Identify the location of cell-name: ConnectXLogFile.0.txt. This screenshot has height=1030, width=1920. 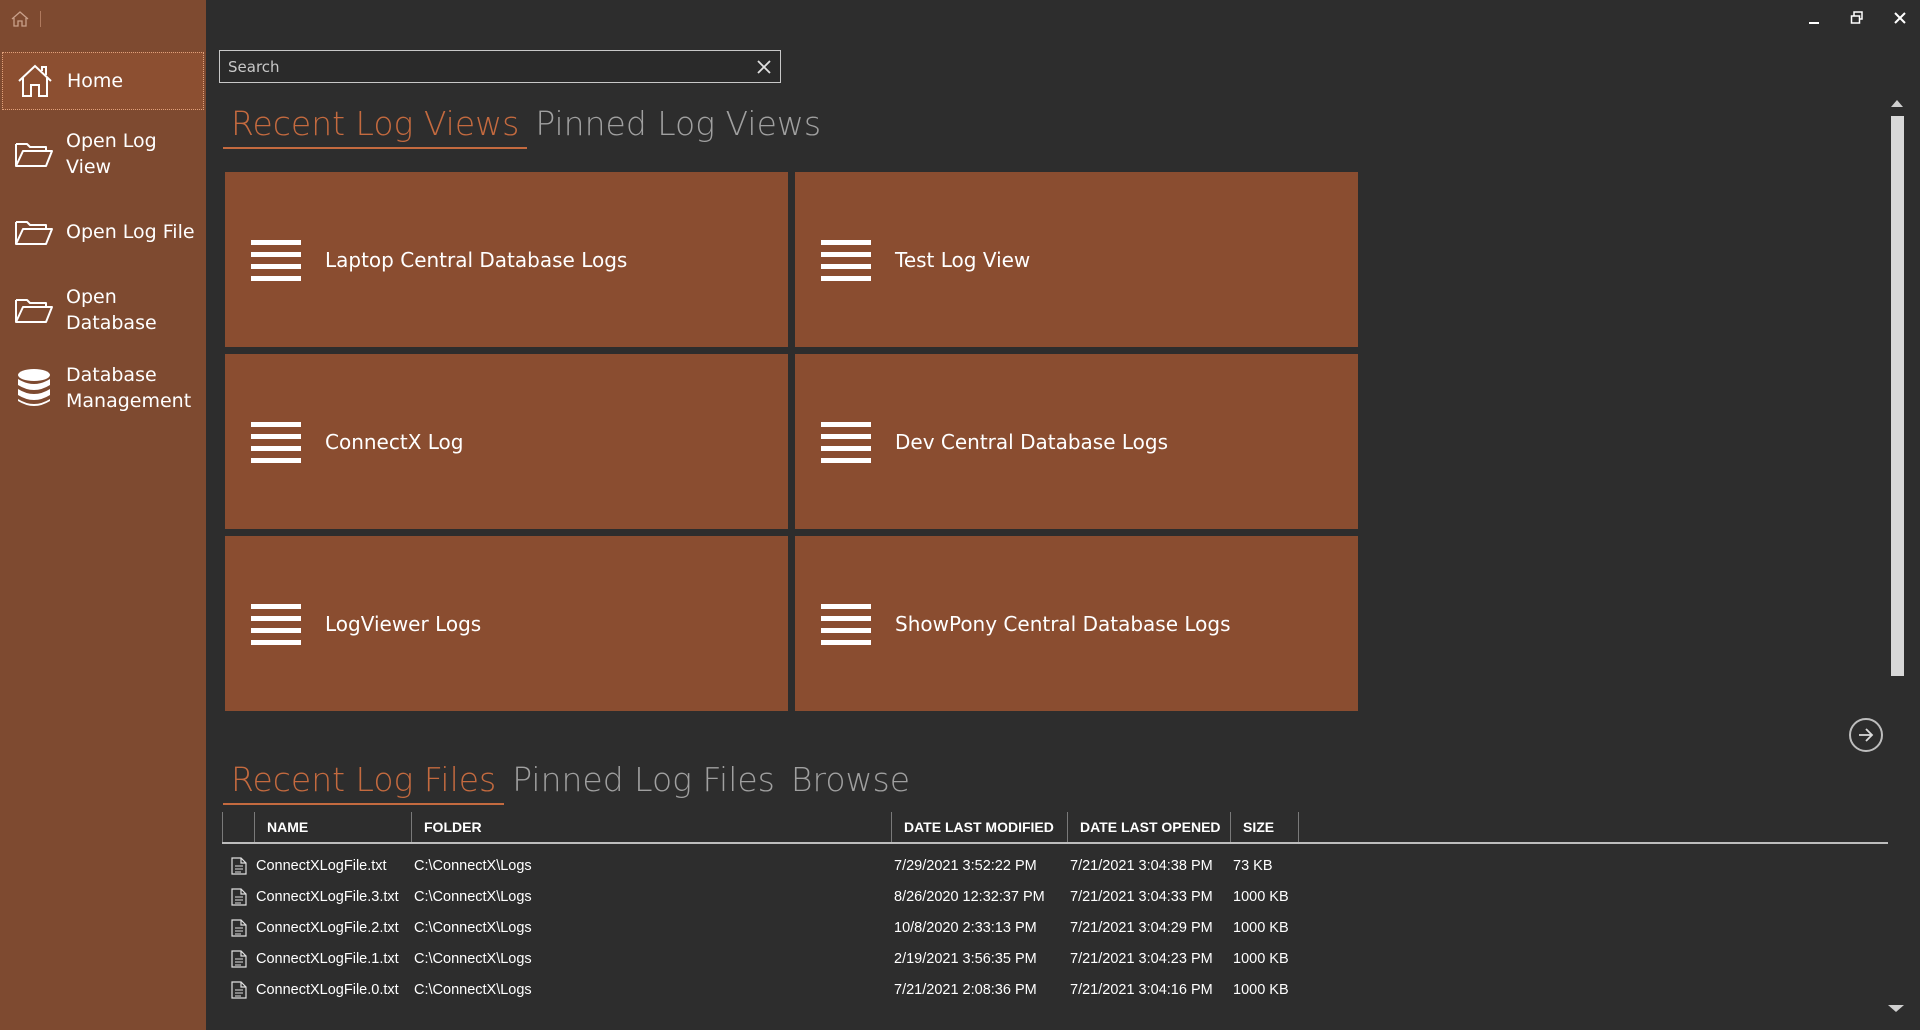
(327, 989).